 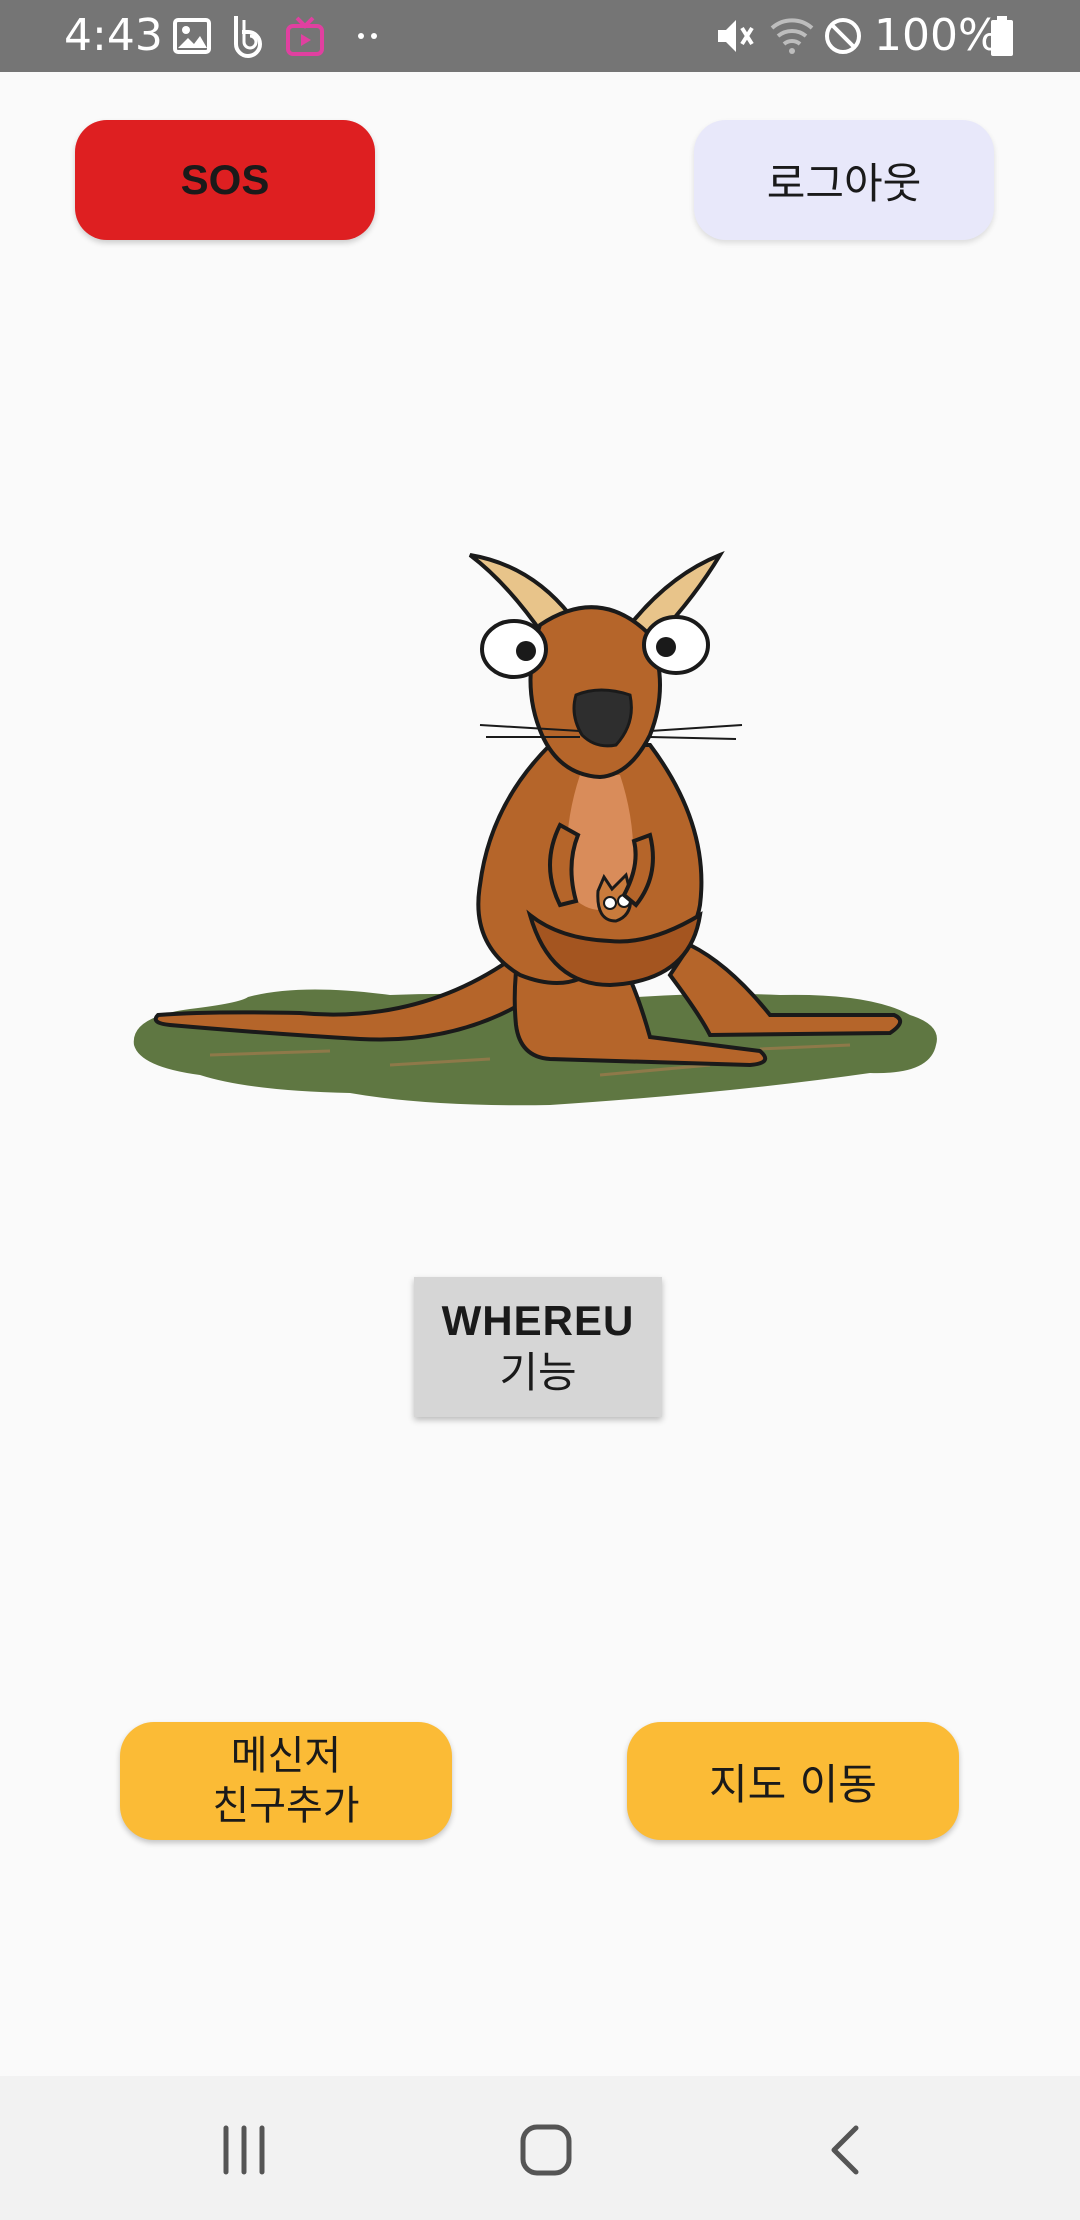 I want to click on do-not-disturb-icon, so click(x=843, y=36).